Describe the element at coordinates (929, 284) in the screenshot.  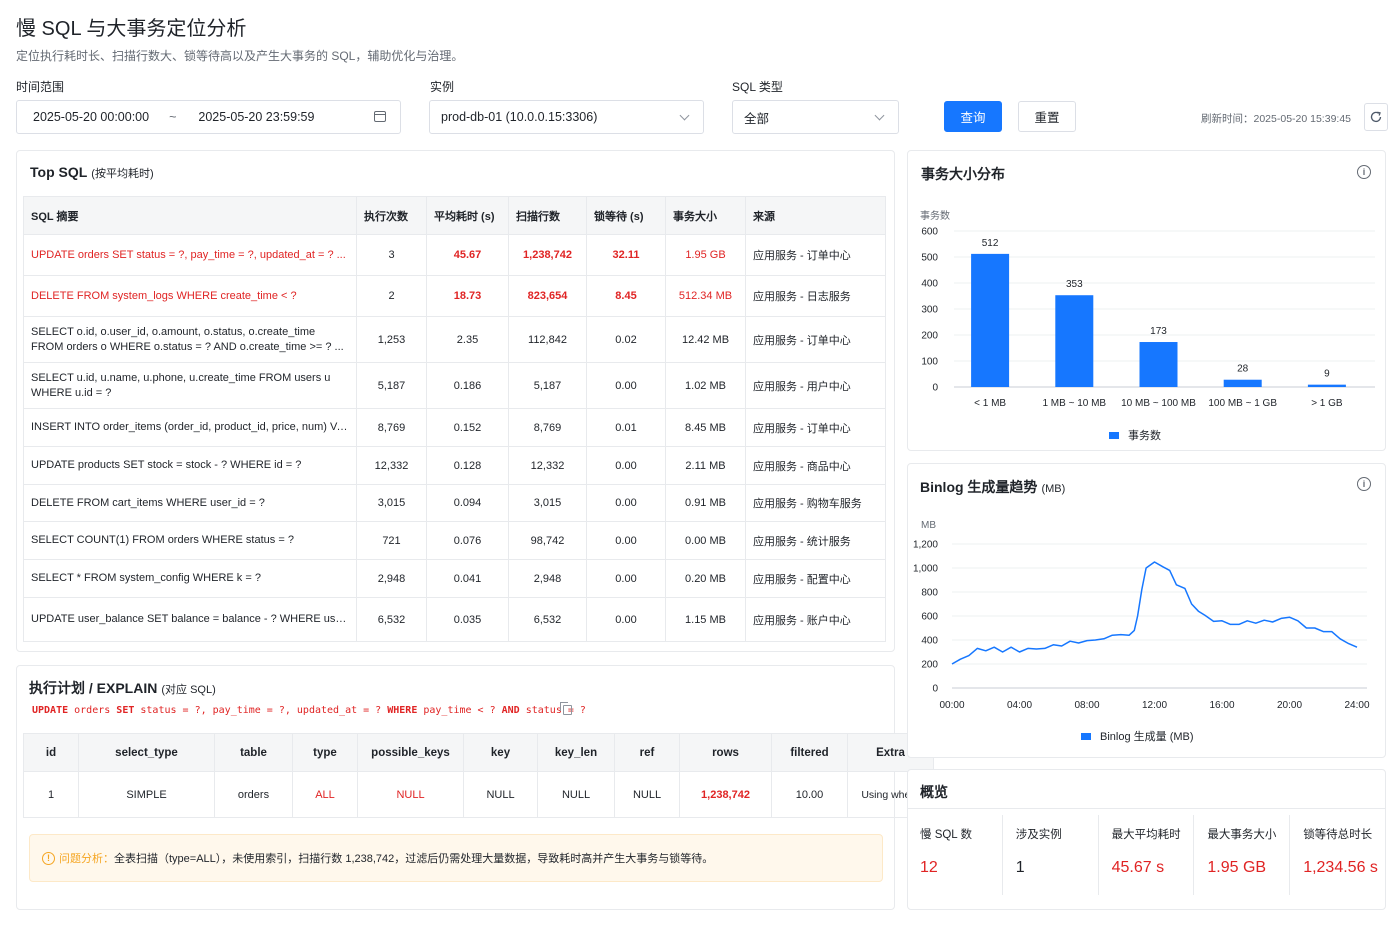
I see `tx-ytick-label: 400` at that location.